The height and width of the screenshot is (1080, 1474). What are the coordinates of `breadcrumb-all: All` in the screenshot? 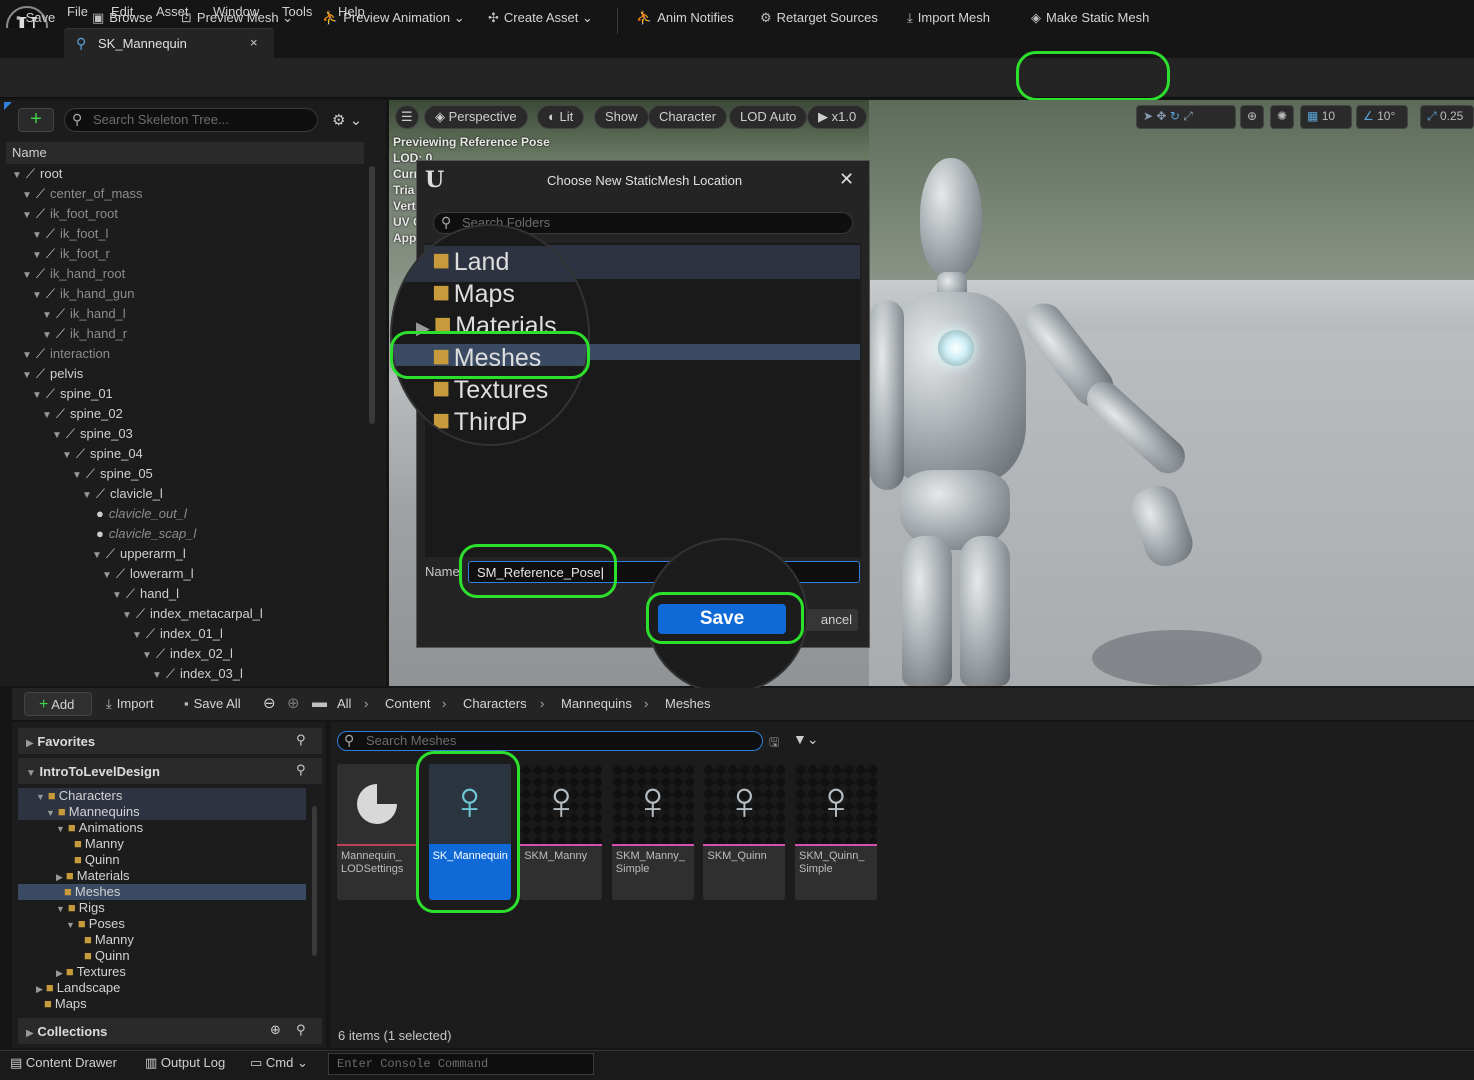 It's located at (344, 703).